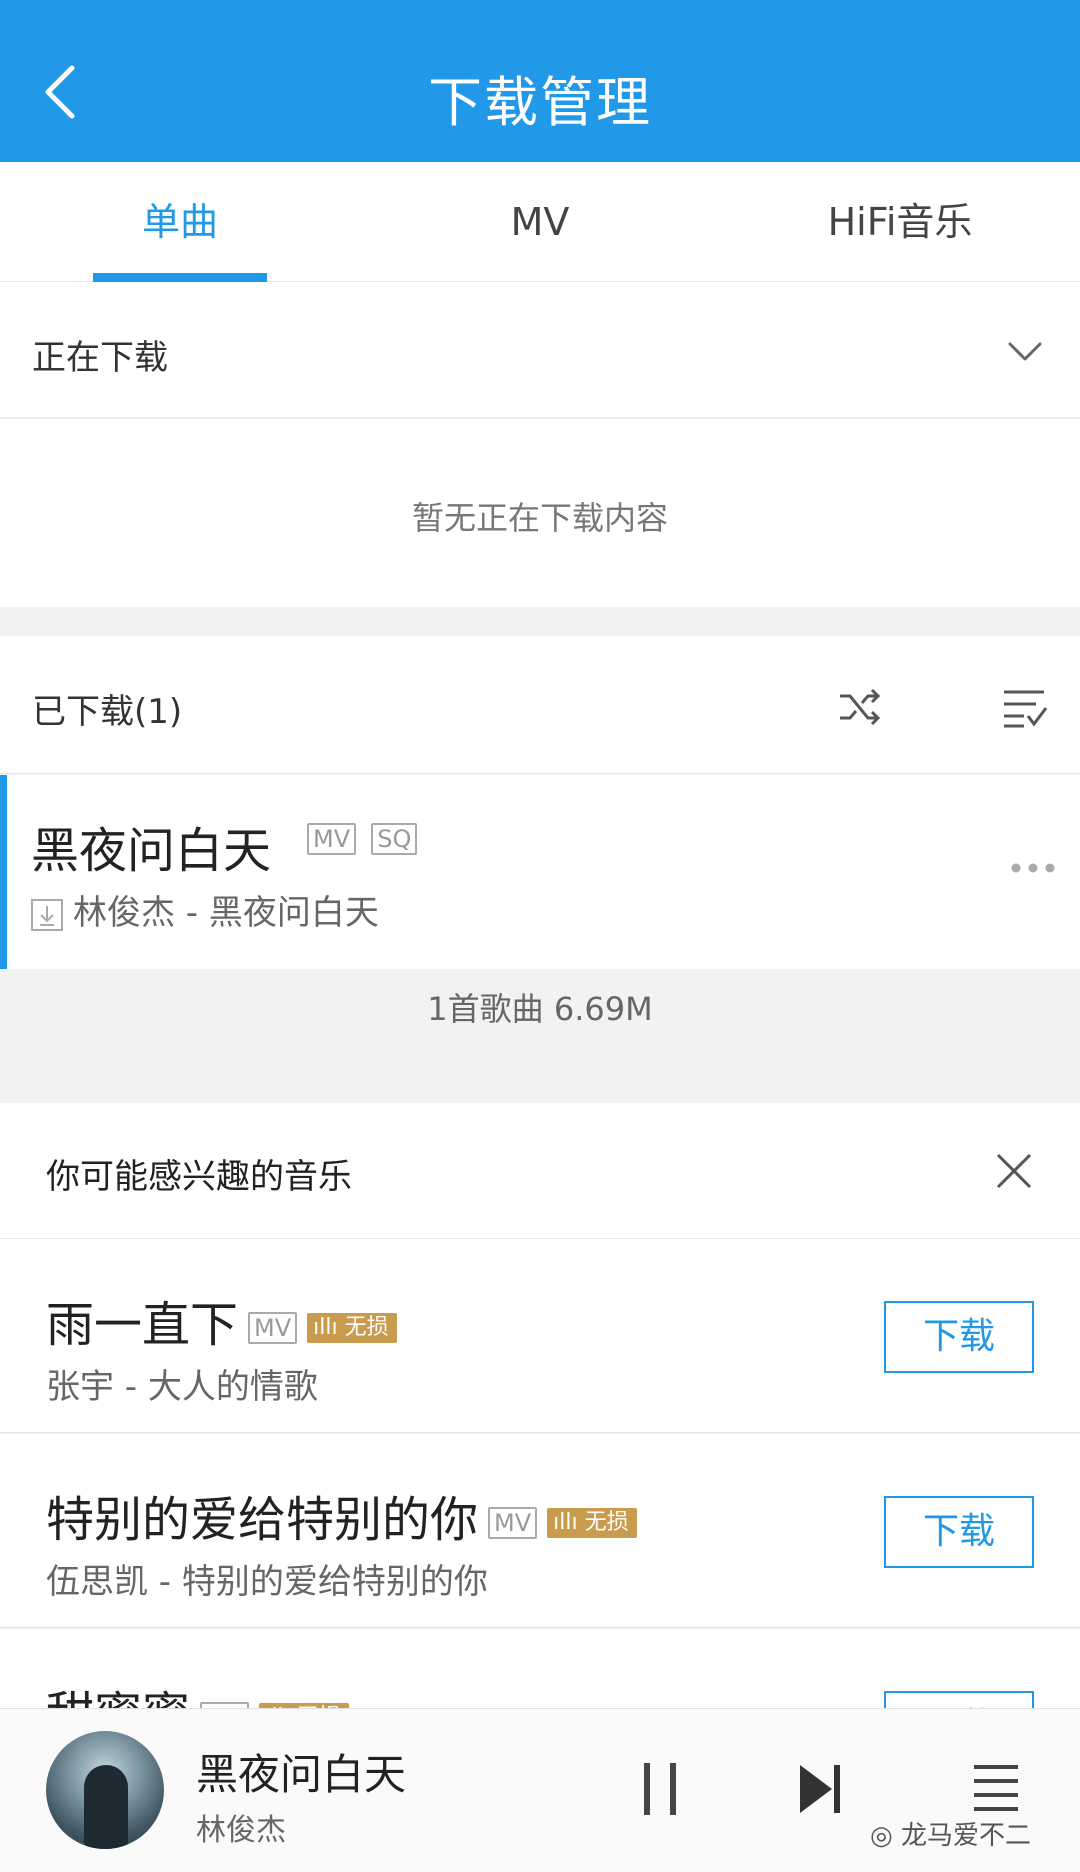 This screenshot has height=1872, width=1080. Describe the element at coordinates (950, 1836) in the screenshot. I see `watermark-text: ◎ 龙马爱不二` at that location.